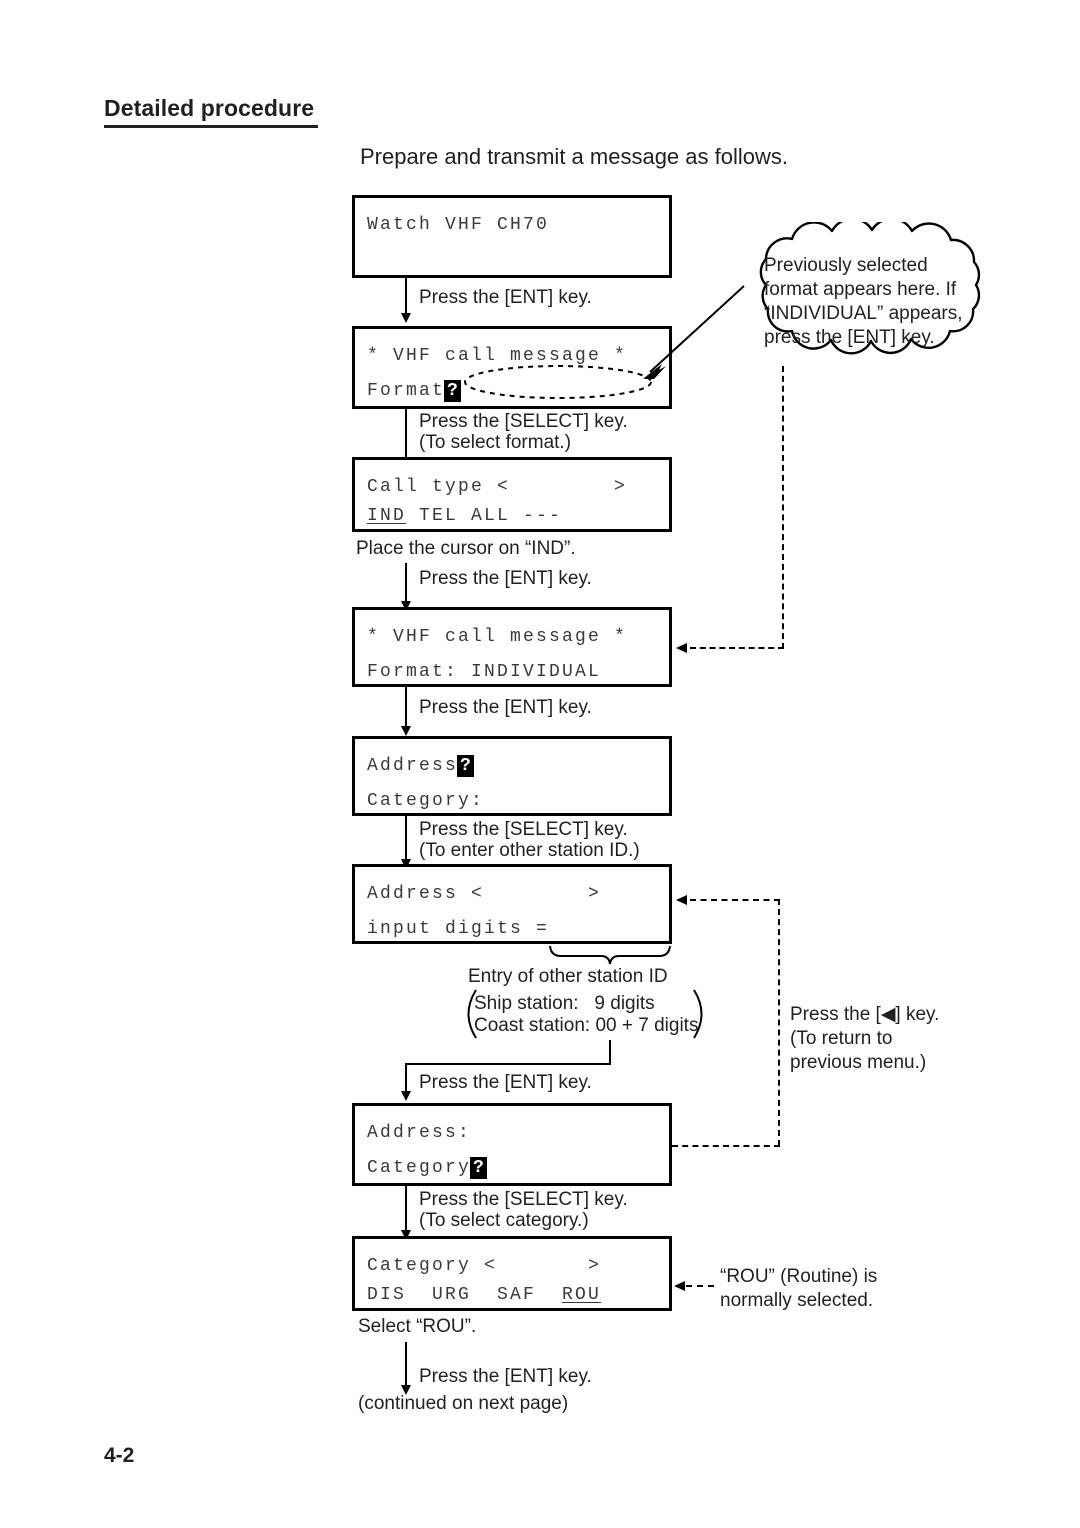 The image size is (1080, 1528). I want to click on step-label-select-category-sub: (To select category.), so click(504, 1220).